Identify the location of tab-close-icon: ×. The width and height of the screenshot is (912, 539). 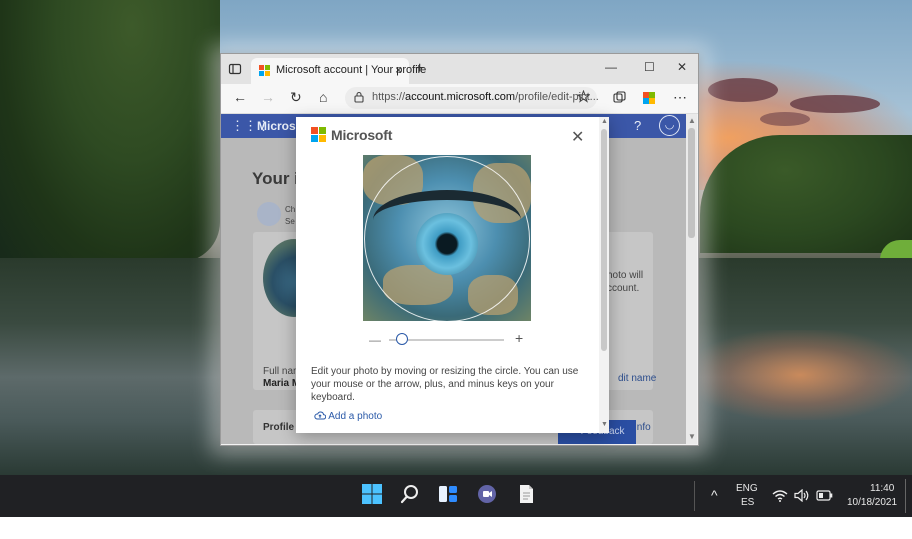
(398, 70).